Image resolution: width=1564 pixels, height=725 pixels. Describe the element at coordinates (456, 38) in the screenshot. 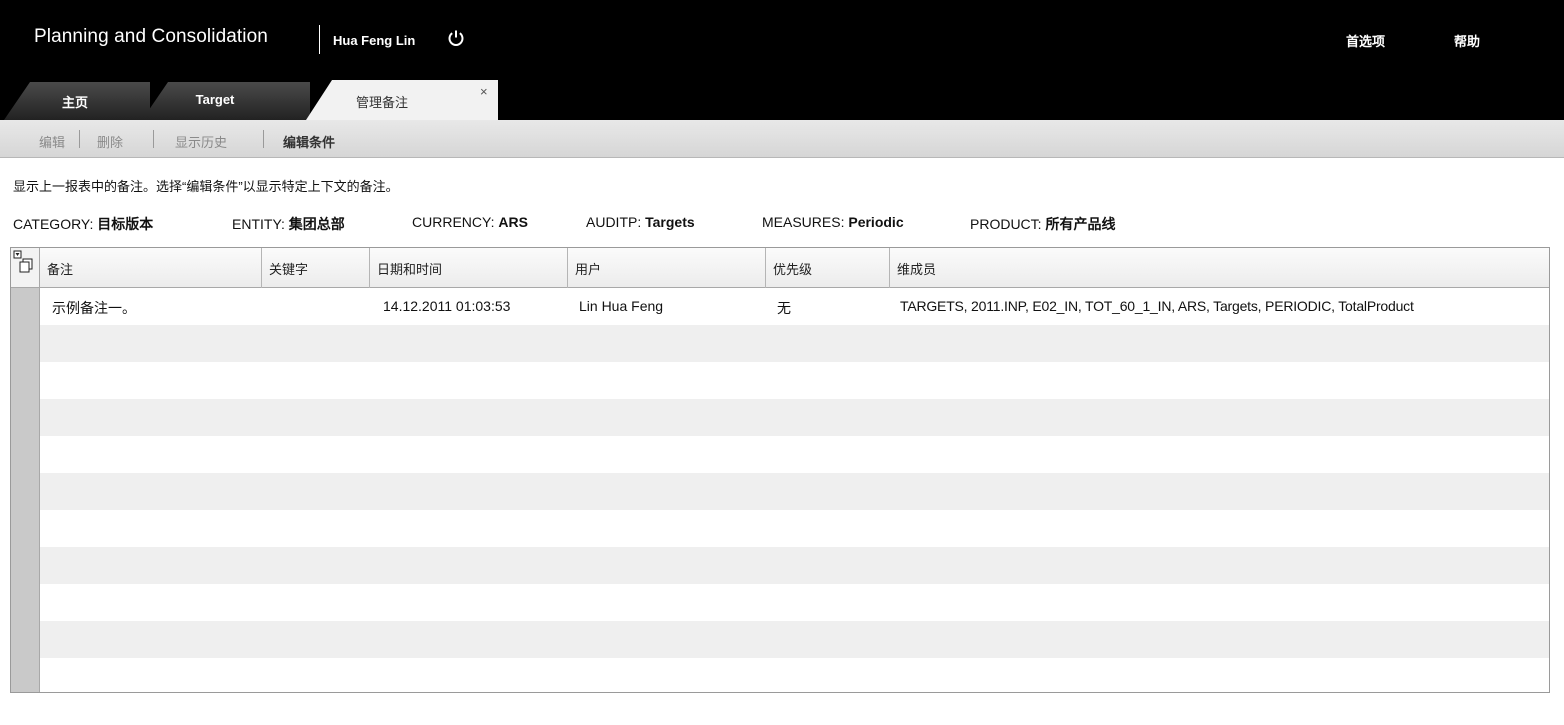

I see `power-icon` at that location.